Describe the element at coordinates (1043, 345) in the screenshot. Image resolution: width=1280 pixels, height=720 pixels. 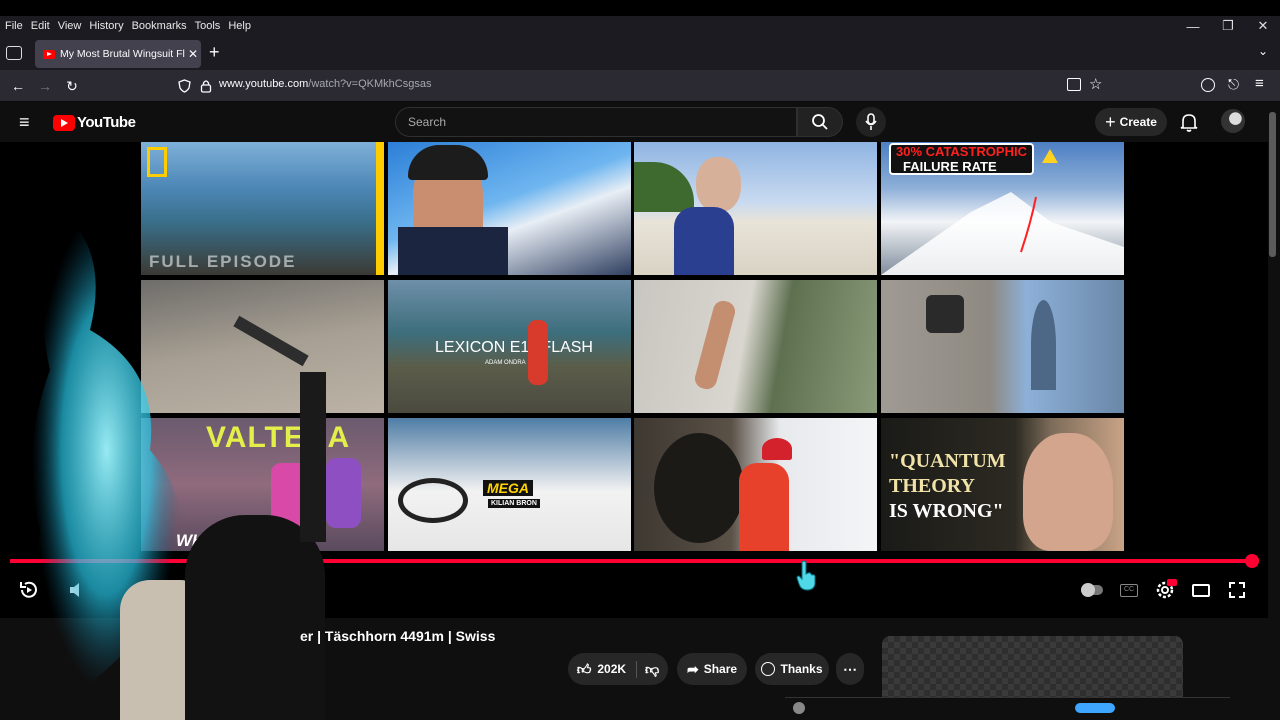
I see `skyline-shape` at that location.